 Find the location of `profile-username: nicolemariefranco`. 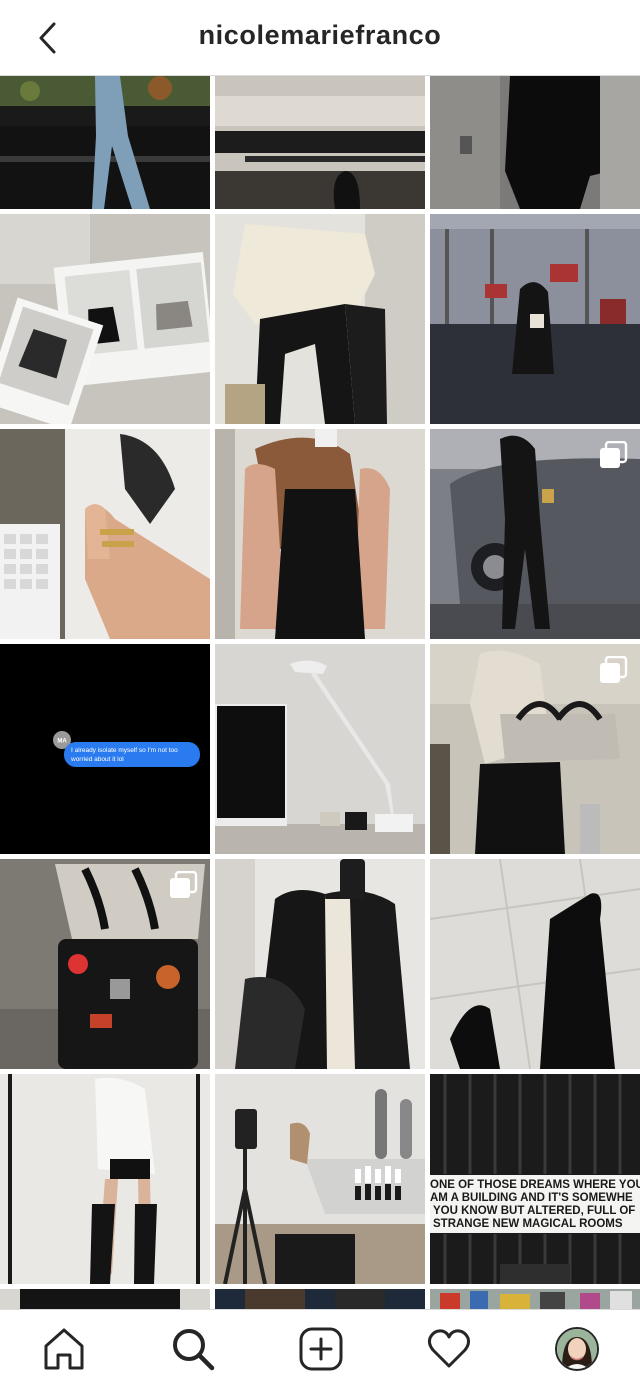

profile-username: nicolemariefranco is located at coordinates (320, 35).